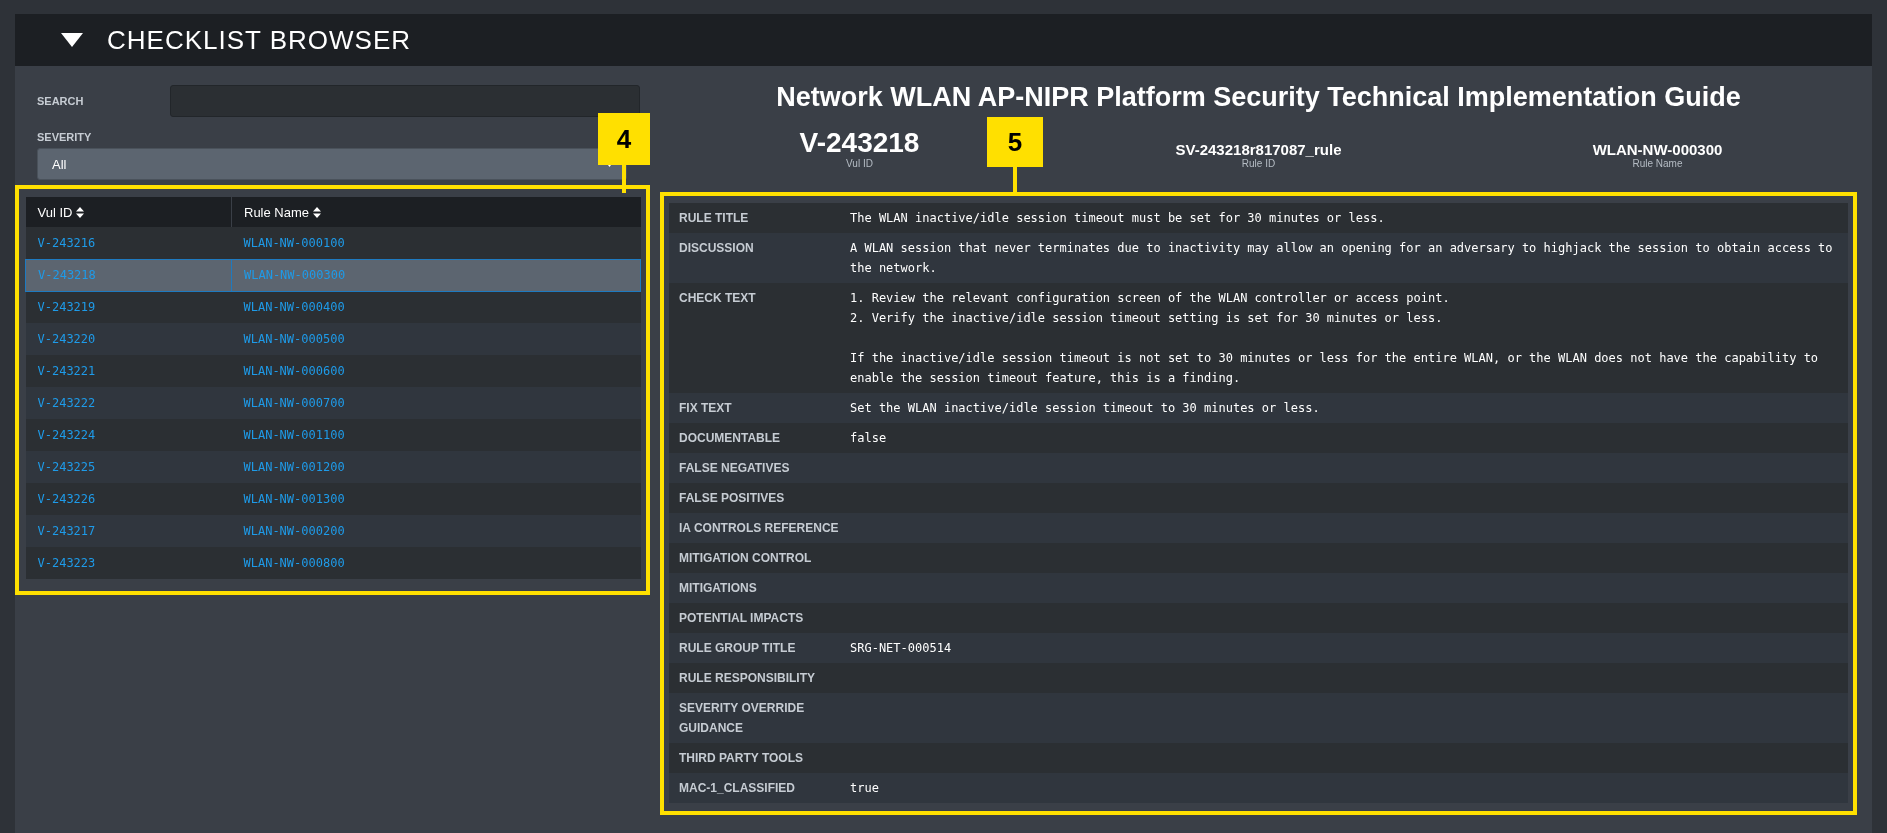 The height and width of the screenshot is (833, 1887). Describe the element at coordinates (718, 298) in the screenshot. I see `field-label: CHECK TEXT` at that location.